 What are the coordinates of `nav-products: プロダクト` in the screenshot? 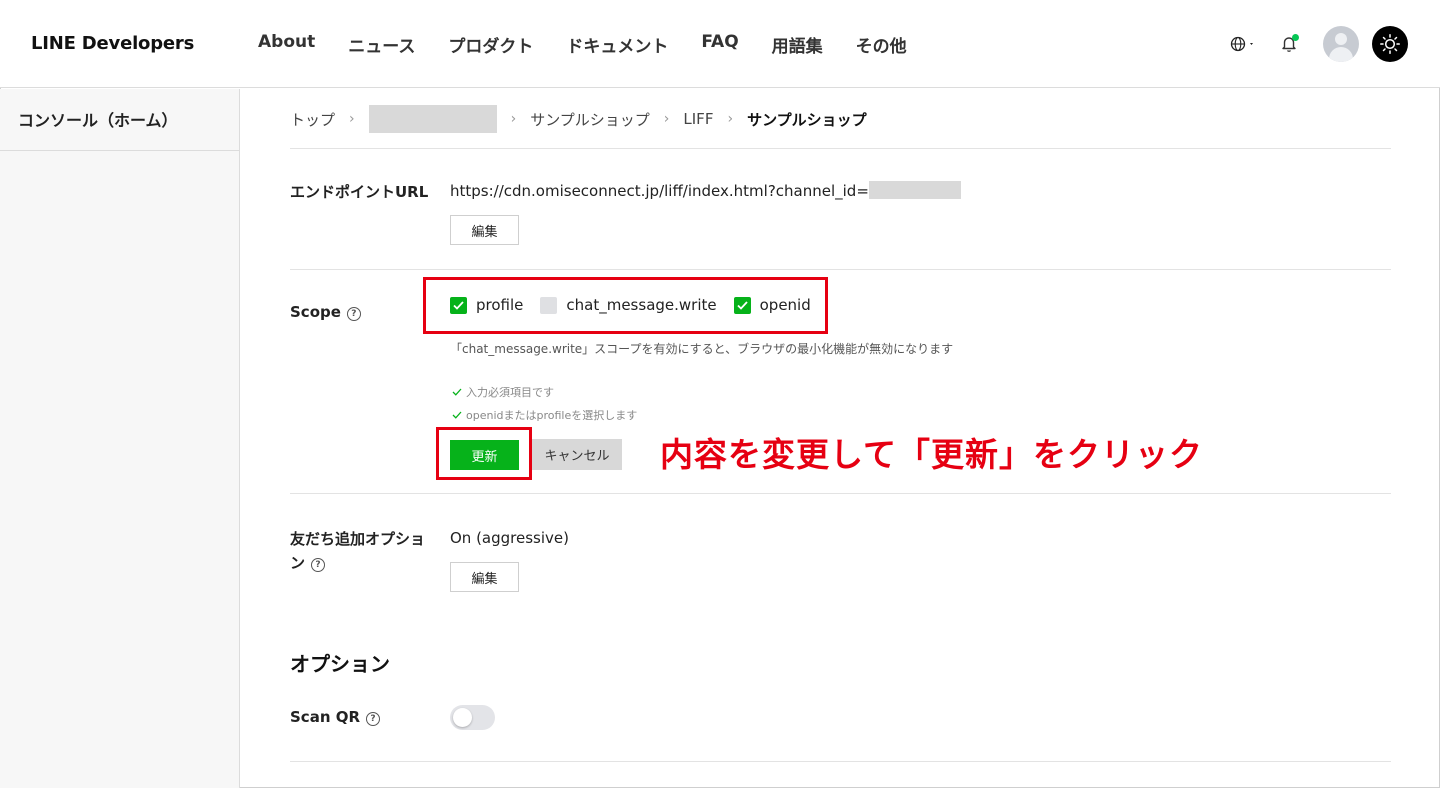 It's located at (490, 44).